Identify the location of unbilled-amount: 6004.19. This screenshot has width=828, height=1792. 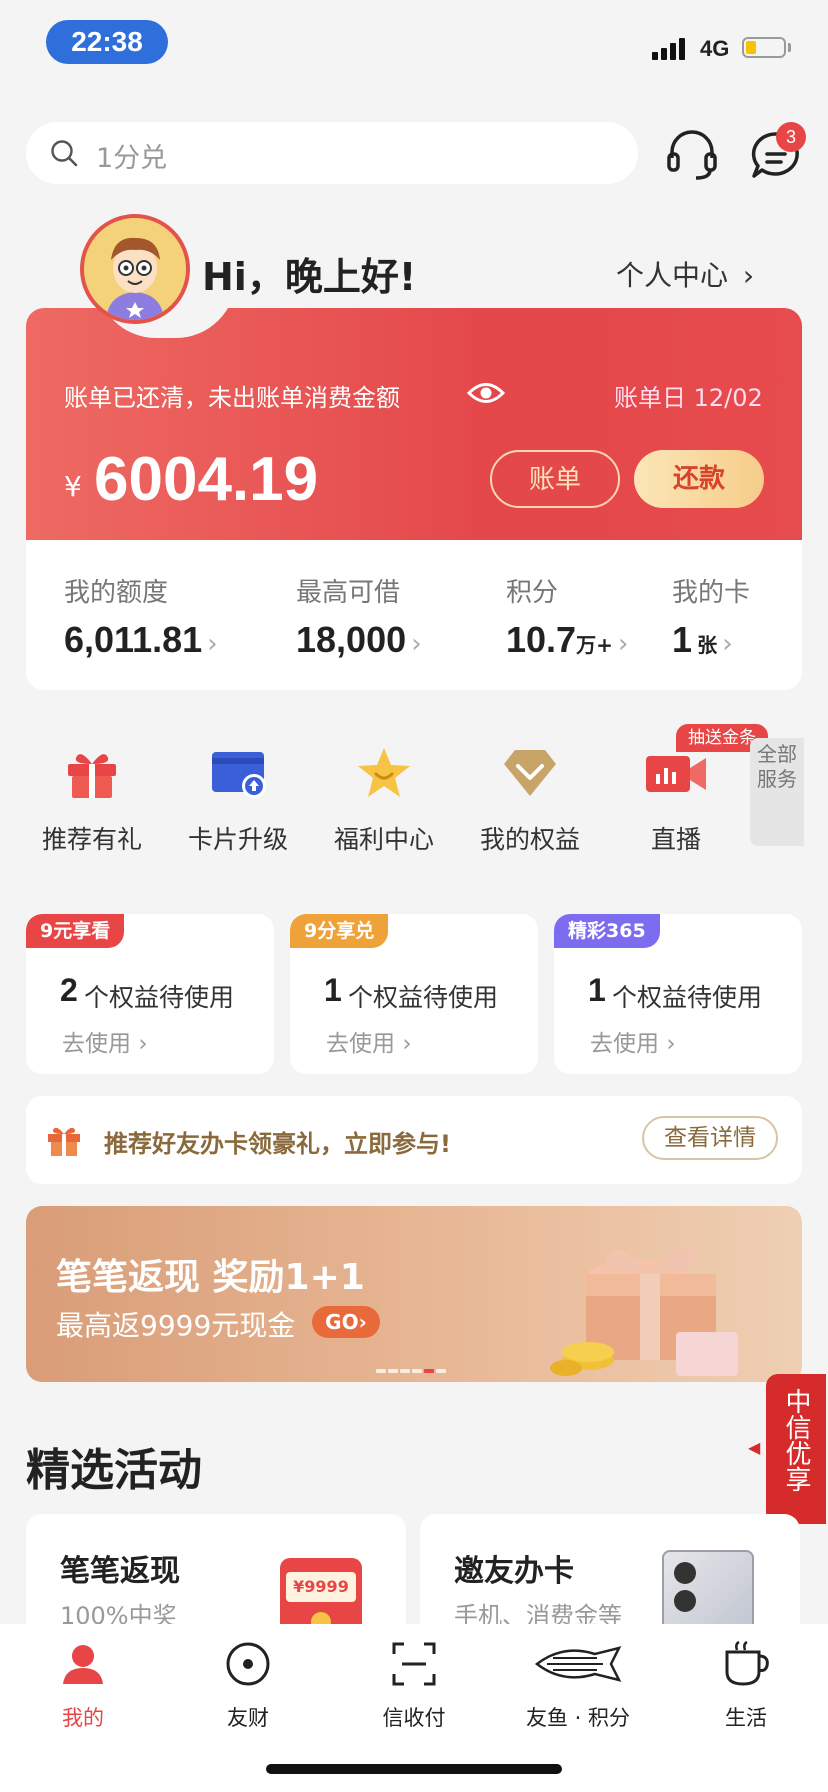
(206, 479).